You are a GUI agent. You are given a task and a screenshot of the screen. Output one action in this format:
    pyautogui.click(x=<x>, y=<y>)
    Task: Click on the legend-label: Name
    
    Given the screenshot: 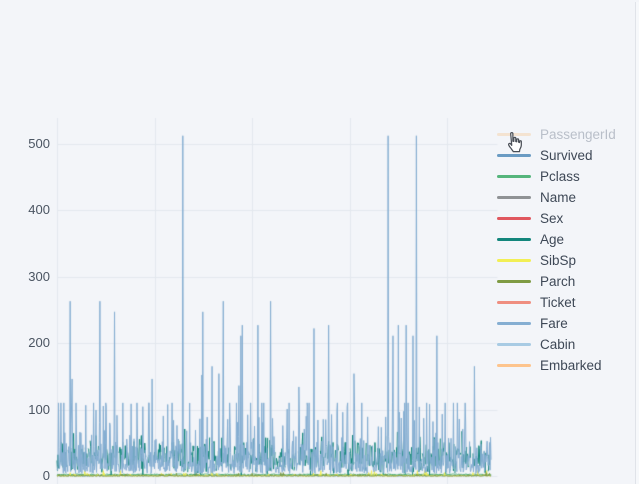 What is the action you would take?
    pyautogui.click(x=558, y=197)
    